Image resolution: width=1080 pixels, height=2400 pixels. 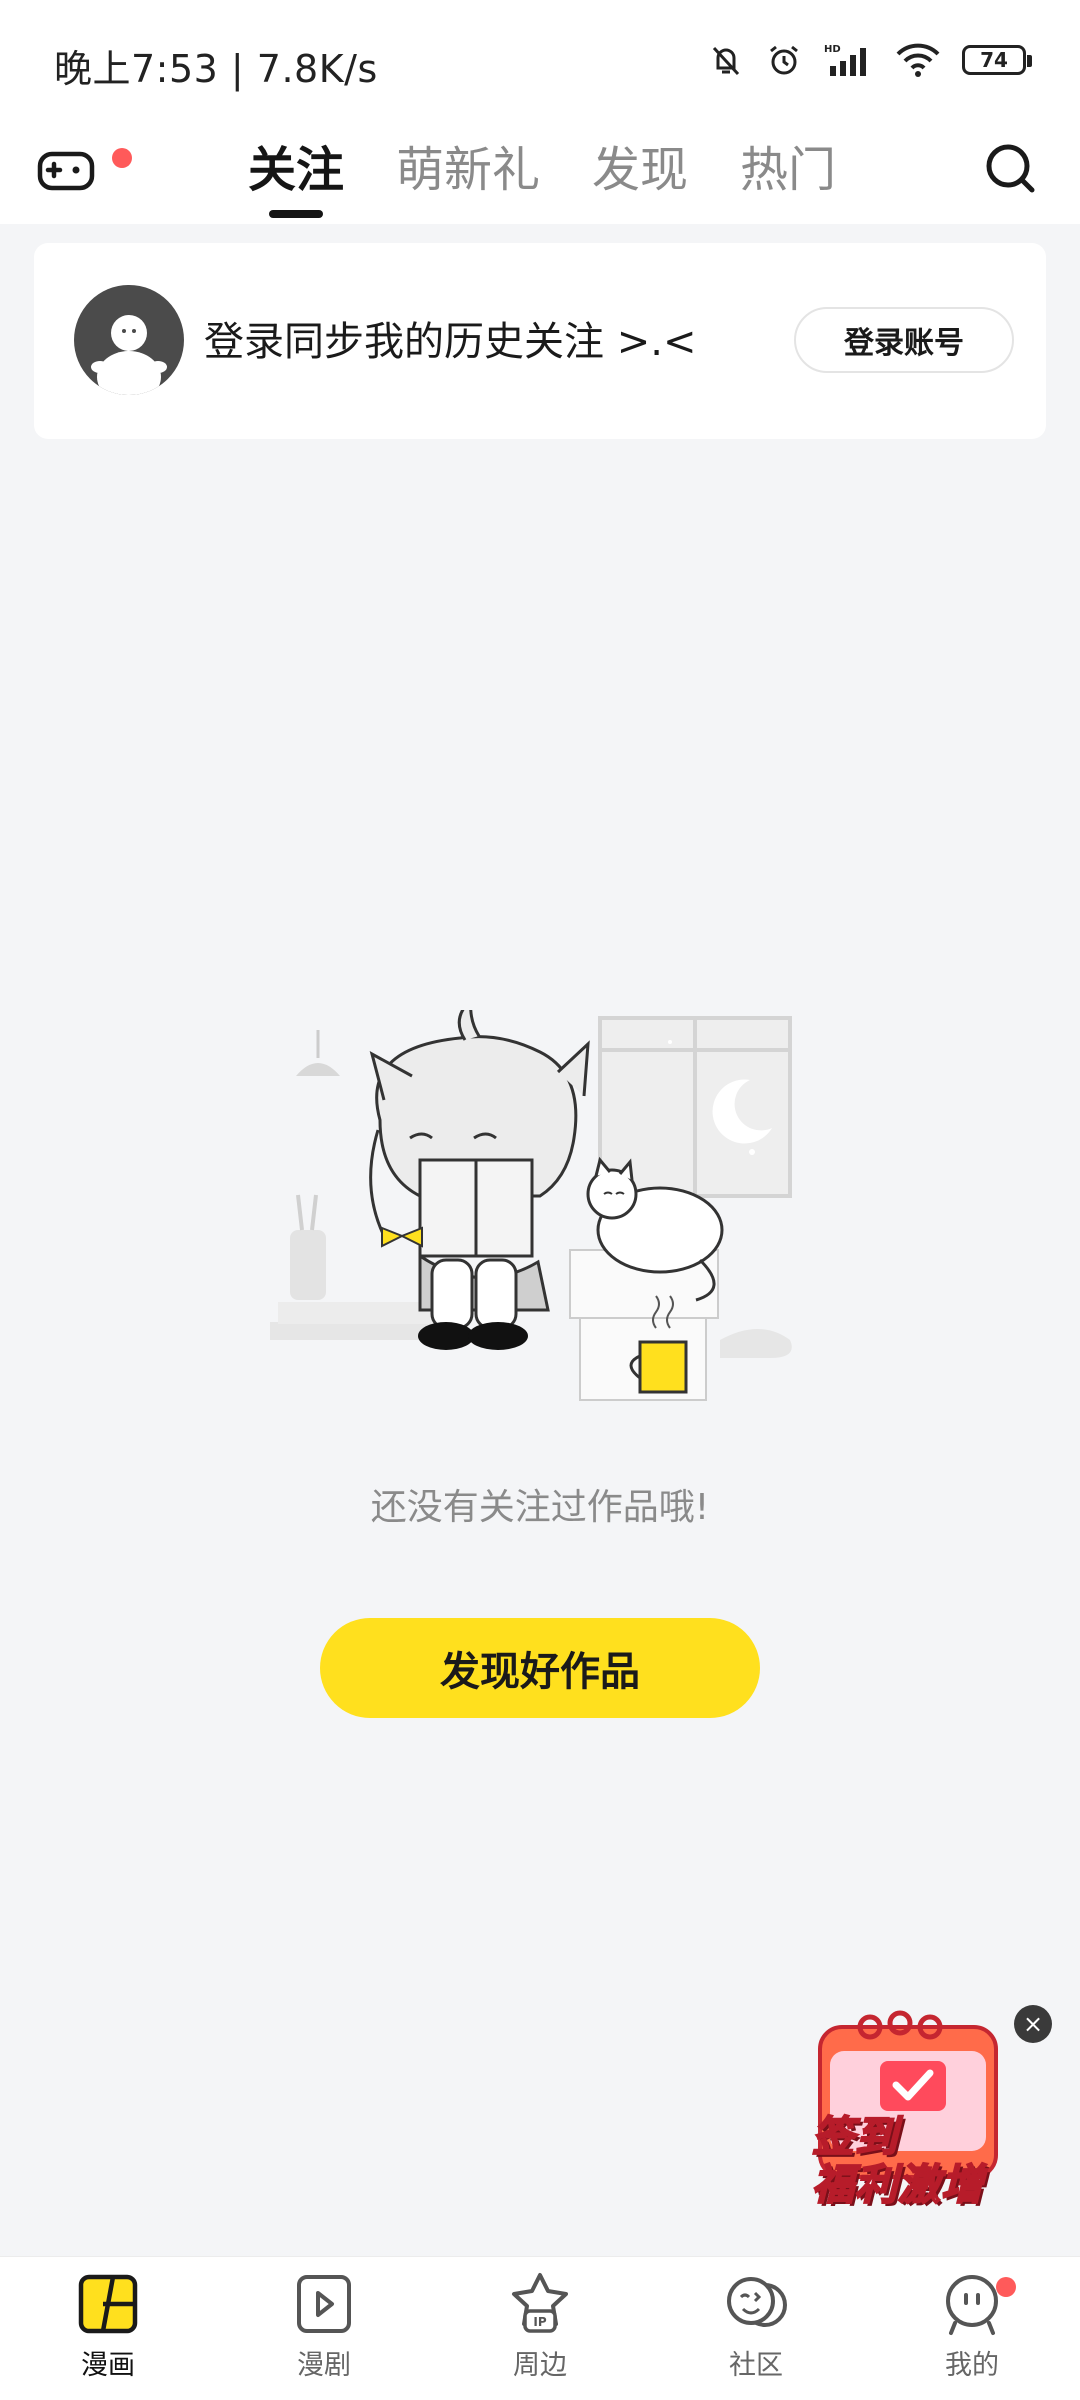 I want to click on battery-icon: 74, so click(x=997, y=60).